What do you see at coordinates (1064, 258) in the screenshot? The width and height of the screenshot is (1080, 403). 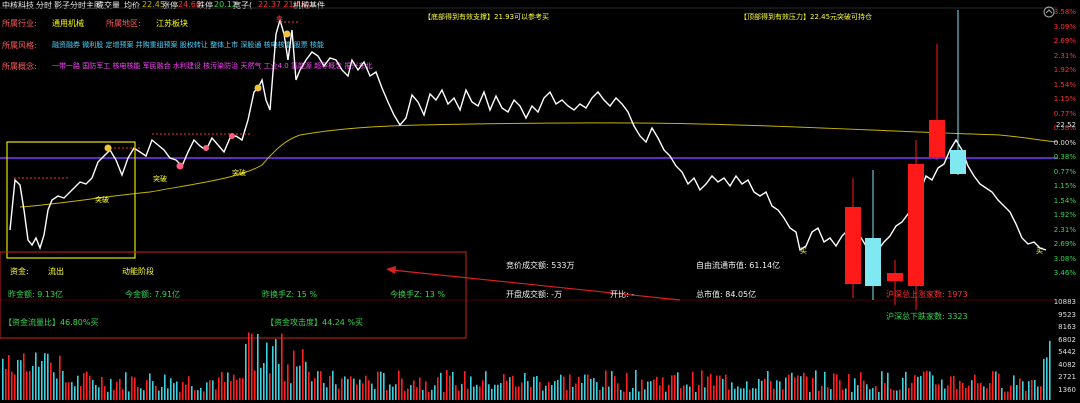 I see `price-tick: 3.08%` at bounding box center [1064, 258].